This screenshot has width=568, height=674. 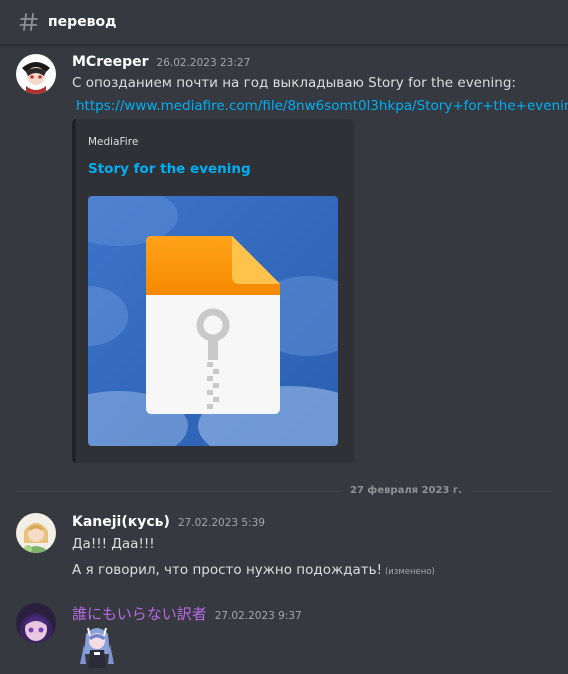 What do you see at coordinates (82, 22) in the screenshot?
I see `channel-name: перевод` at bounding box center [82, 22].